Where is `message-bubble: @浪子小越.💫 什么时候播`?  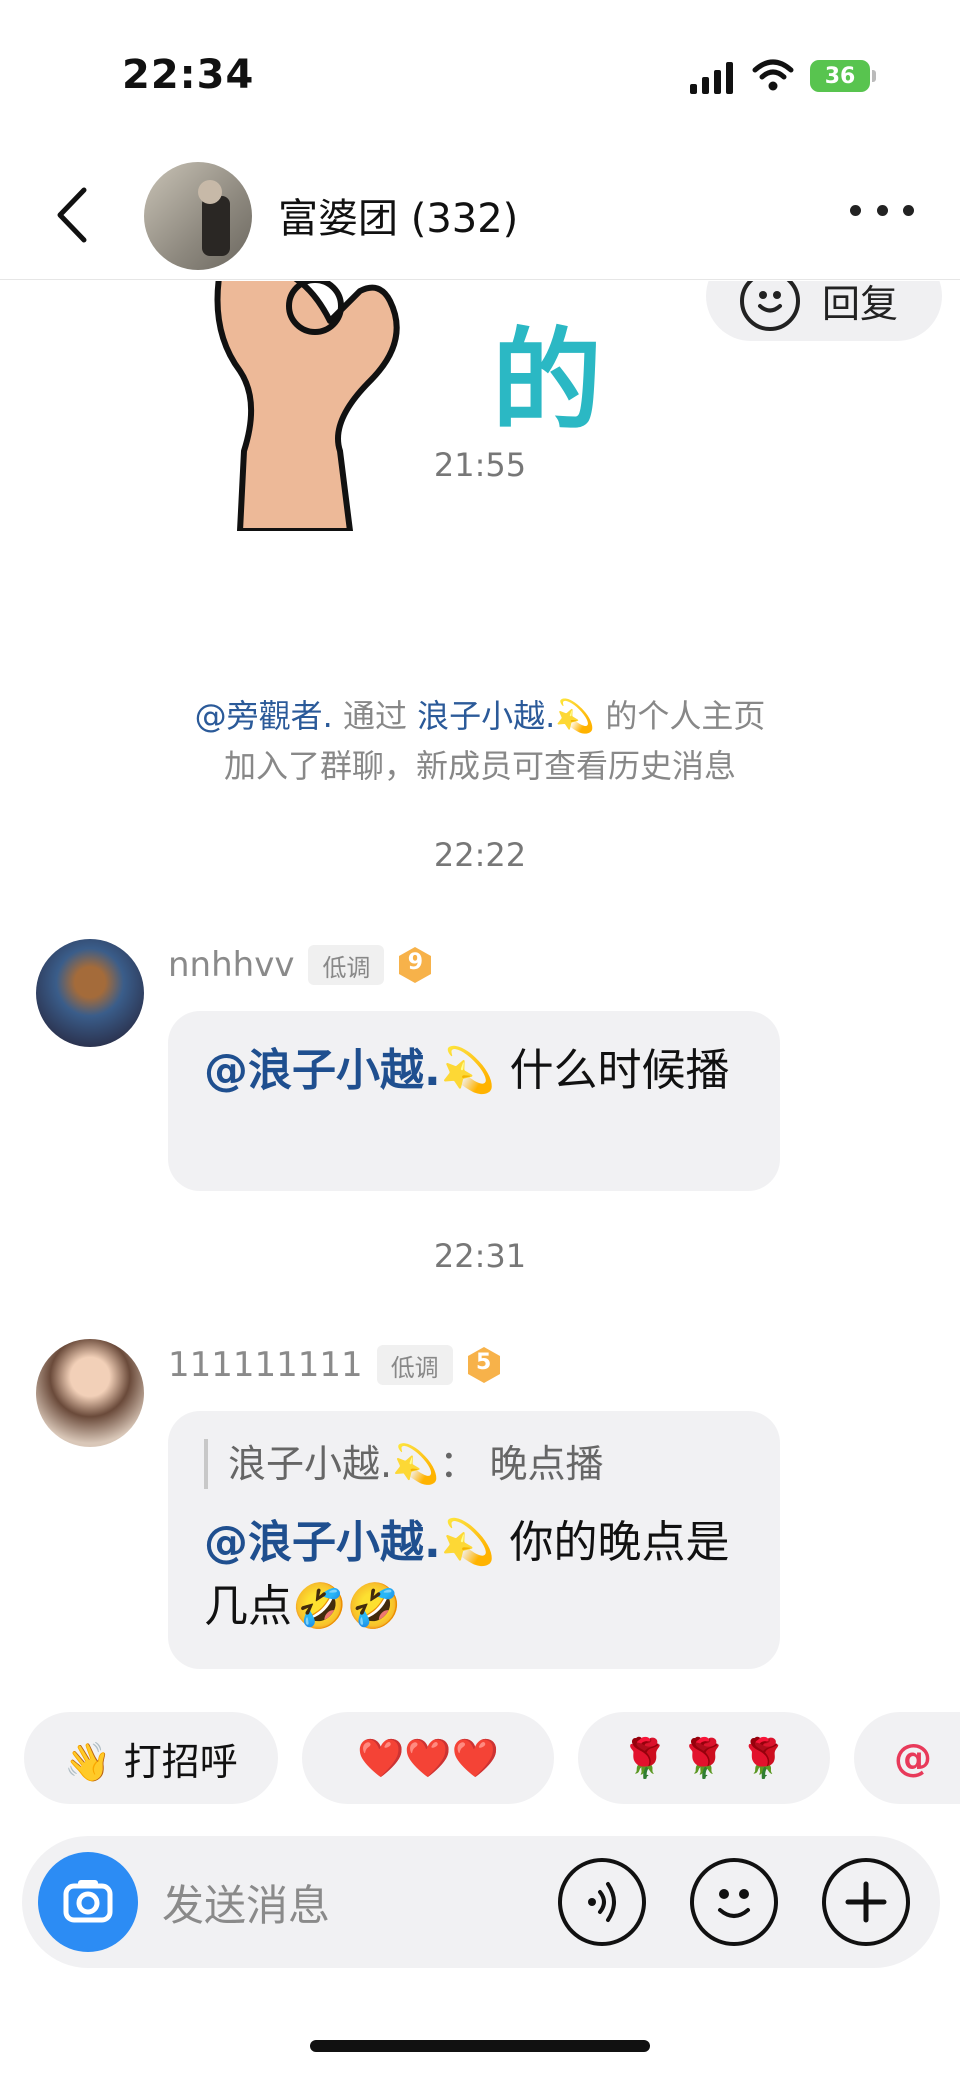
message-bubble: @浪子小越.💫 什么时候播 is located at coordinates (474, 1101).